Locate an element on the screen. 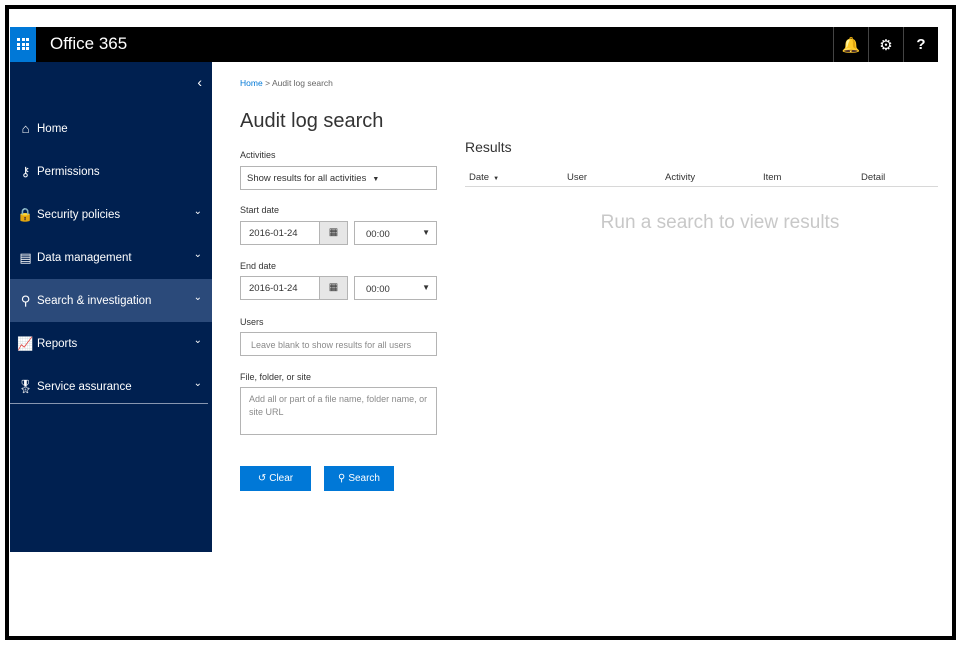 The height and width of the screenshot is (645, 960). column-header-user: User is located at coordinates (577, 177).